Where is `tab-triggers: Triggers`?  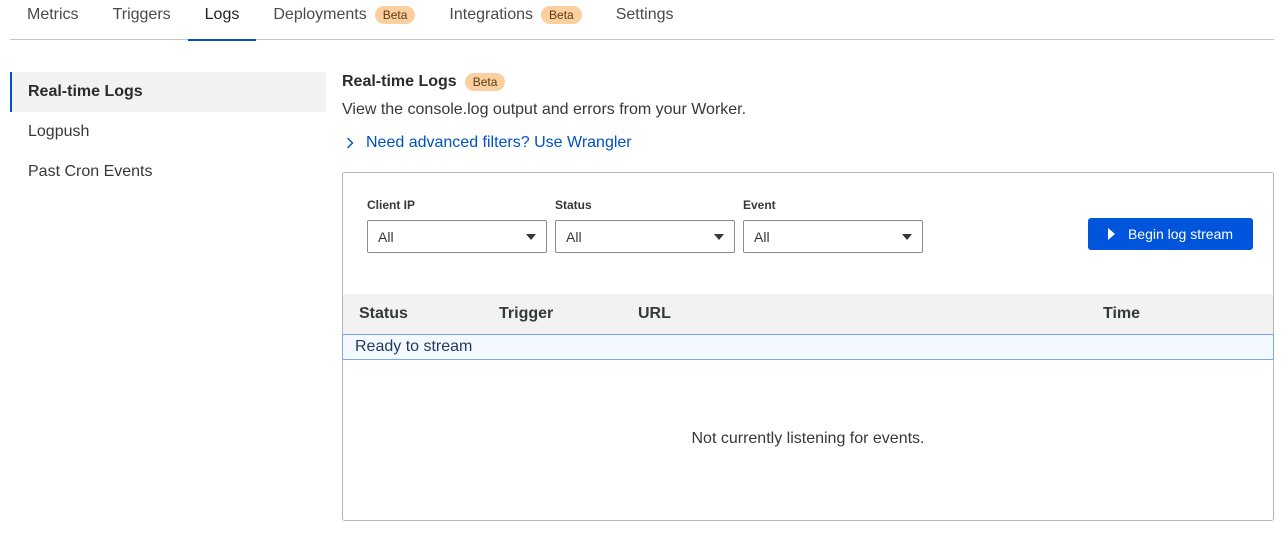
tab-triggers: Triggers is located at coordinates (142, 20).